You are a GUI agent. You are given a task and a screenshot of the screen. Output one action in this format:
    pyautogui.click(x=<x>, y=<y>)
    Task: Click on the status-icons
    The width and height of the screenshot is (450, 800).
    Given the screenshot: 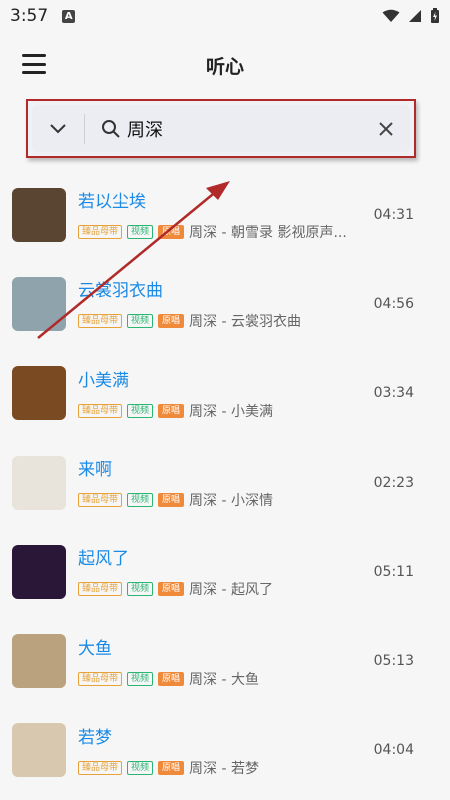 What is the action you would take?
    pyautogui.click(x=411, y=16)
    